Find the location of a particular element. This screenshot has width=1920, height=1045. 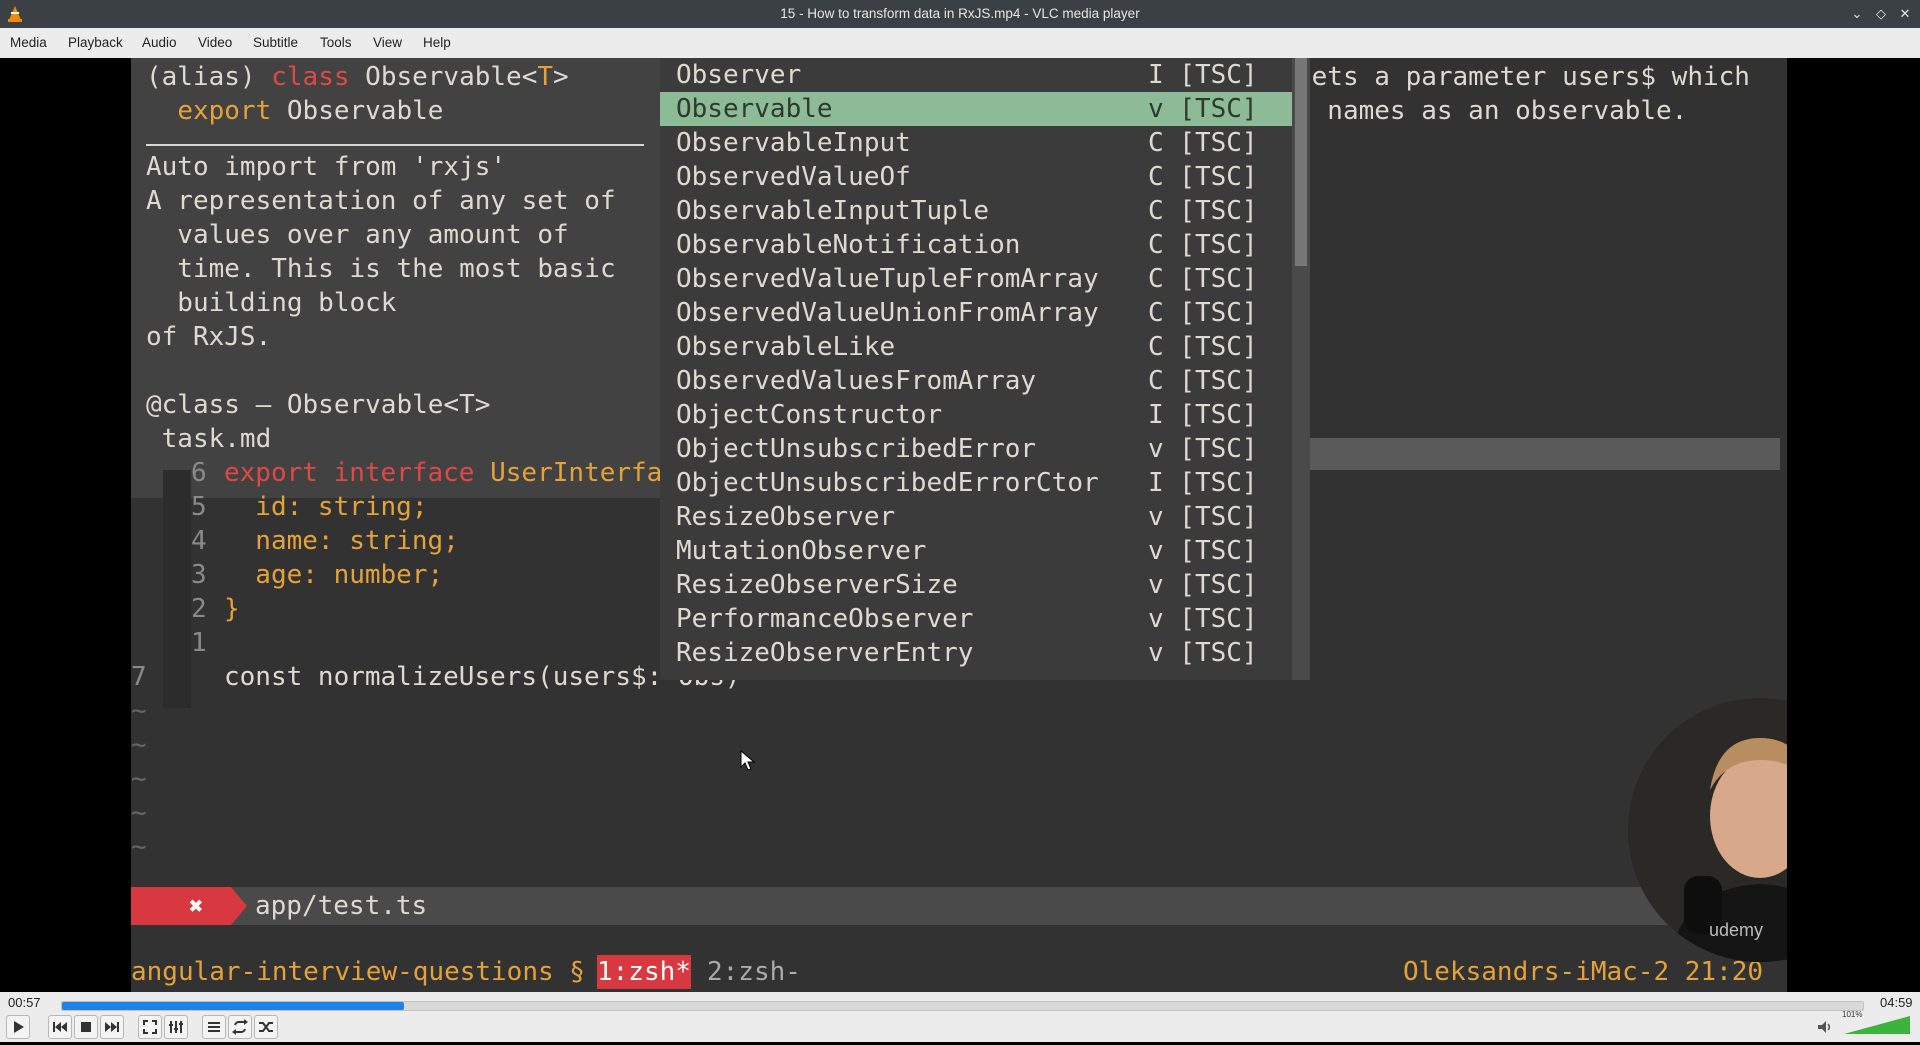

doc-desc-line: Auto import from 'rxjs' is located at coordinates (326, 167).